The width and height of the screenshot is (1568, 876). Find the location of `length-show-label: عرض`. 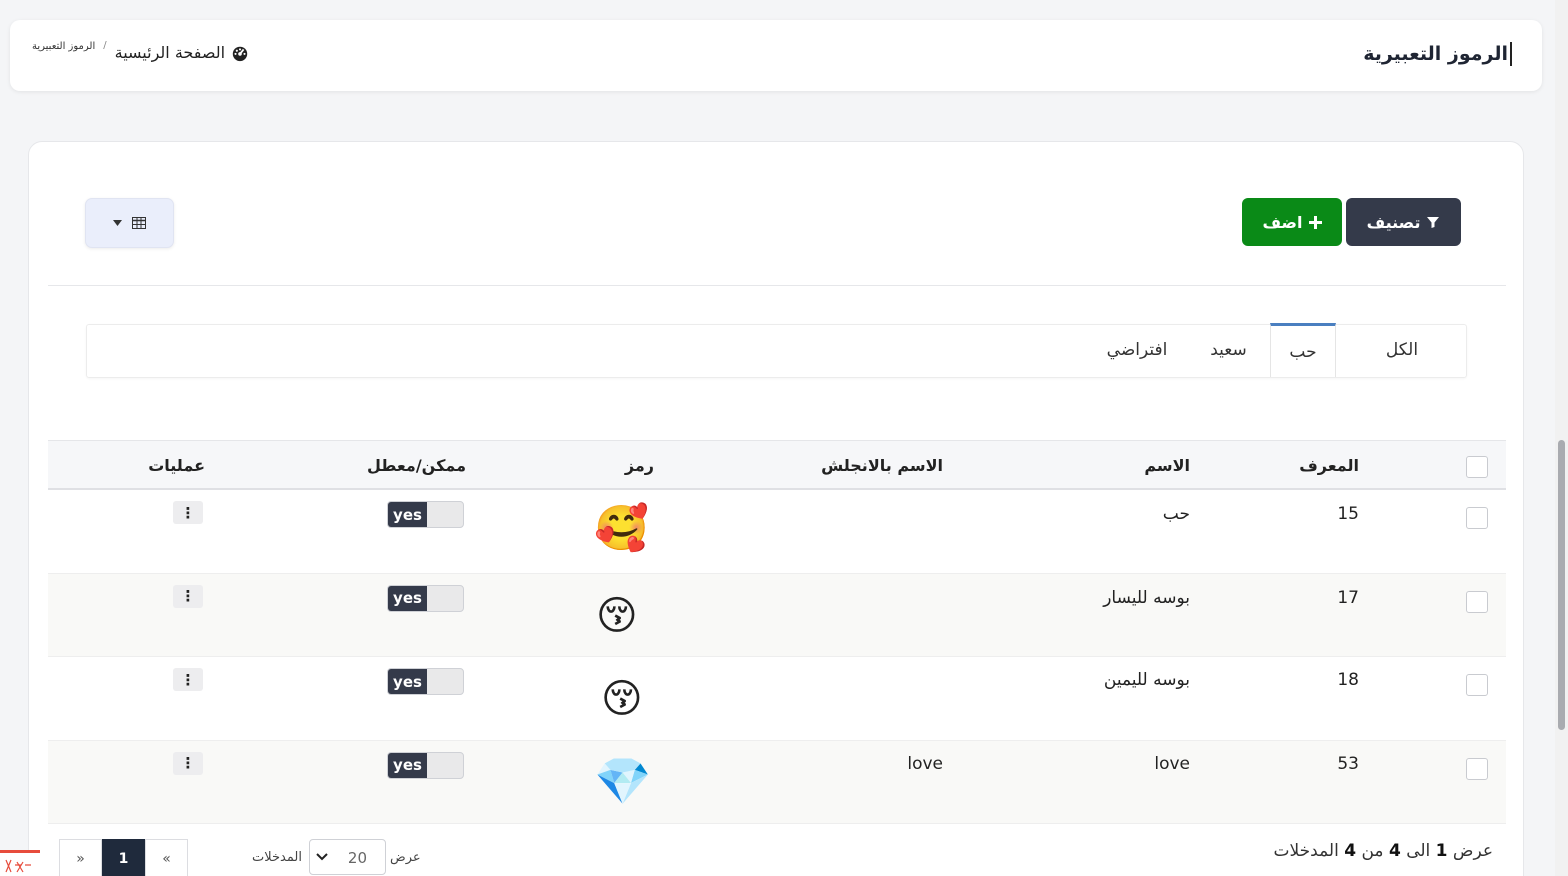

length-show-label: عرض is located at coordinates (405, 857).